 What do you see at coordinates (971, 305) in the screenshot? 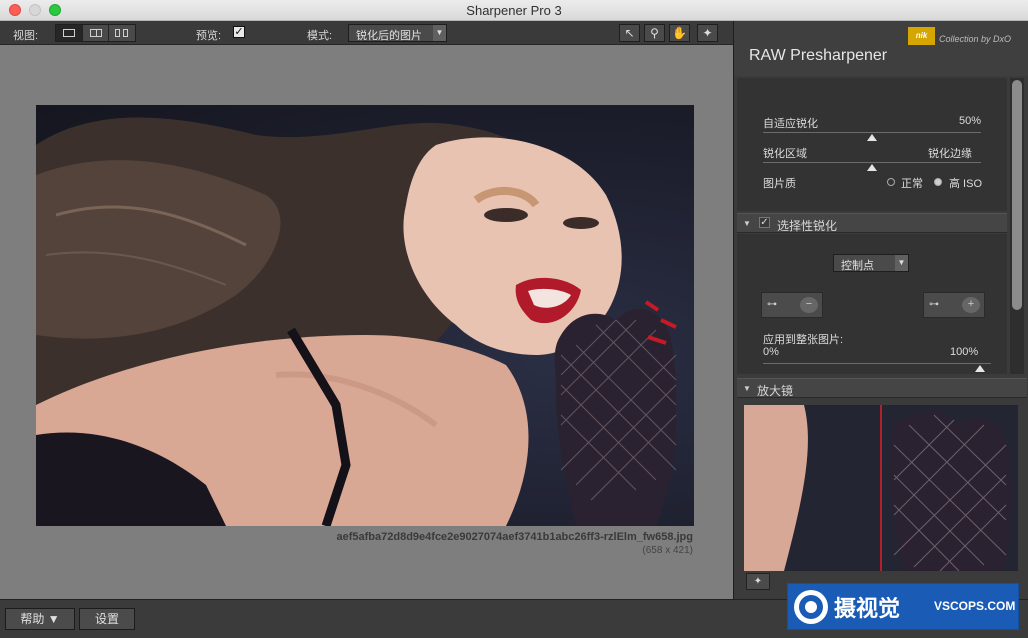
I see `plus-icon: +` at bounding box center [971, 305].